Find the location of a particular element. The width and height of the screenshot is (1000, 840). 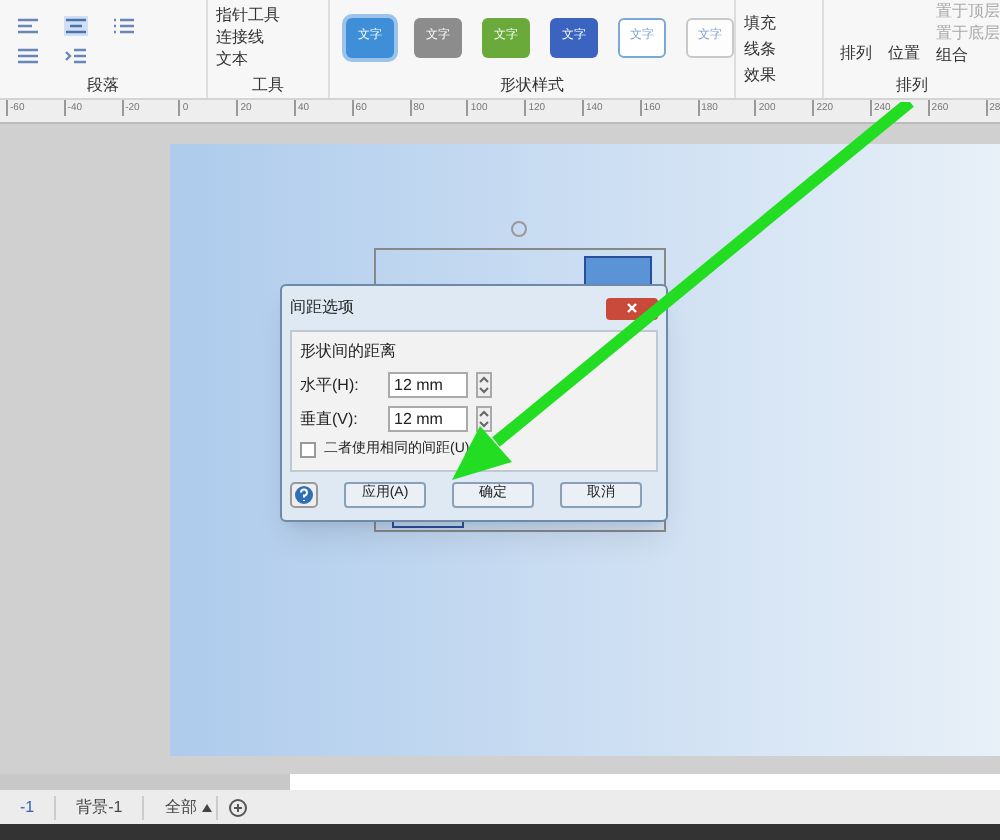

group-label: 形状样式 is located at coordinates (531, 86).